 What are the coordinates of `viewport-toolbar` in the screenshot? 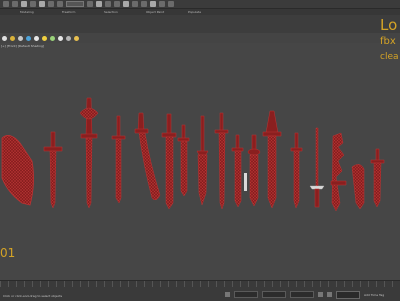 It's located at (200, 38).